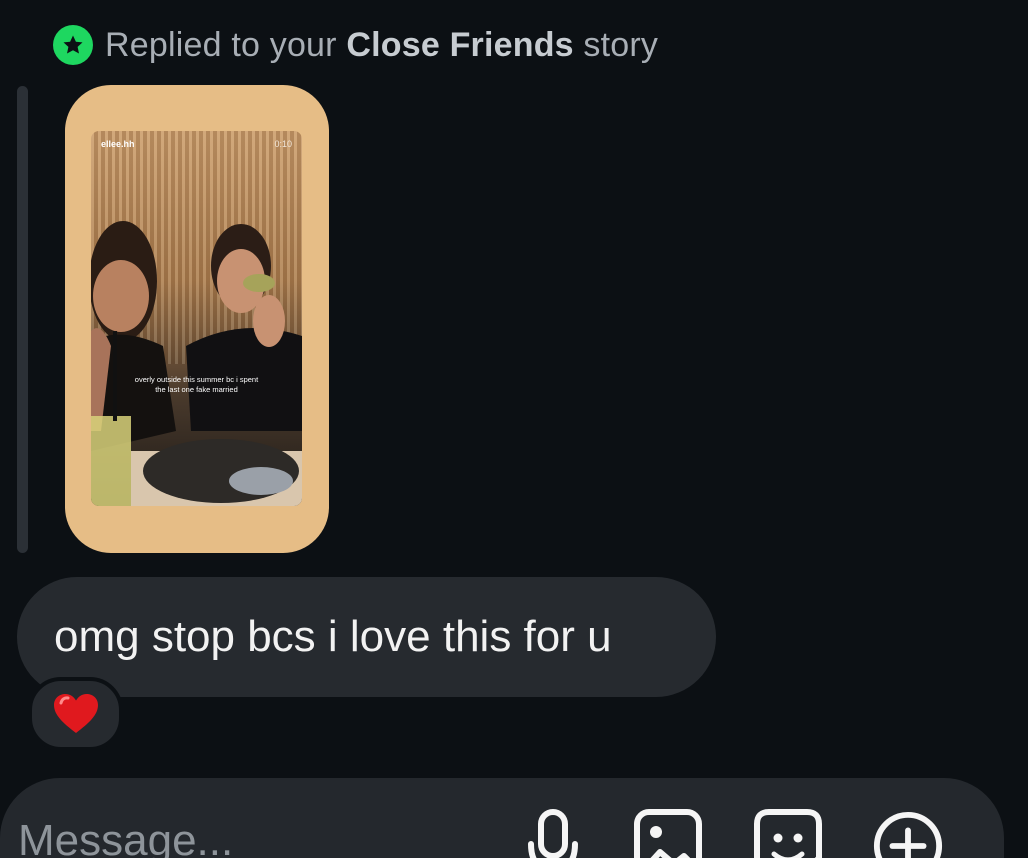 The height and width of the screenshot is (858, 1028). What do you see at coordinates (460, 44) in the screenshot?
I see `close-friends-label: Close Friends` at bounding box center [460, 44].